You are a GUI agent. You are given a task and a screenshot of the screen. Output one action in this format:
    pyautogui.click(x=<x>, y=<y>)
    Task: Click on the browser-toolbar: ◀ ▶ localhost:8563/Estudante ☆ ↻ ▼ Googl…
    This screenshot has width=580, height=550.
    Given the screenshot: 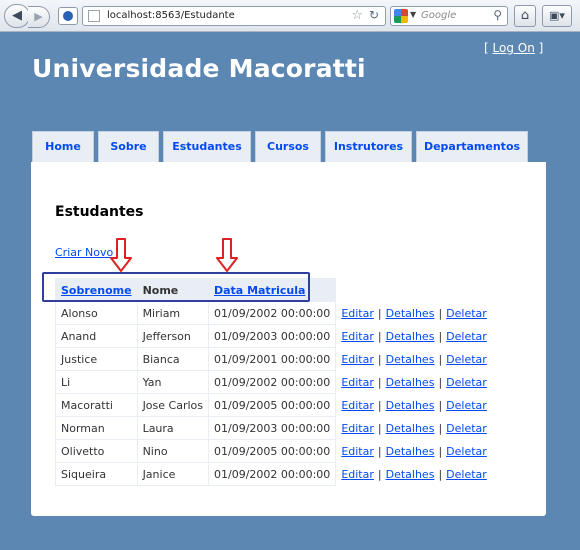 What is the action you would take?
    pyautogui.click(x=290, y=16)
    